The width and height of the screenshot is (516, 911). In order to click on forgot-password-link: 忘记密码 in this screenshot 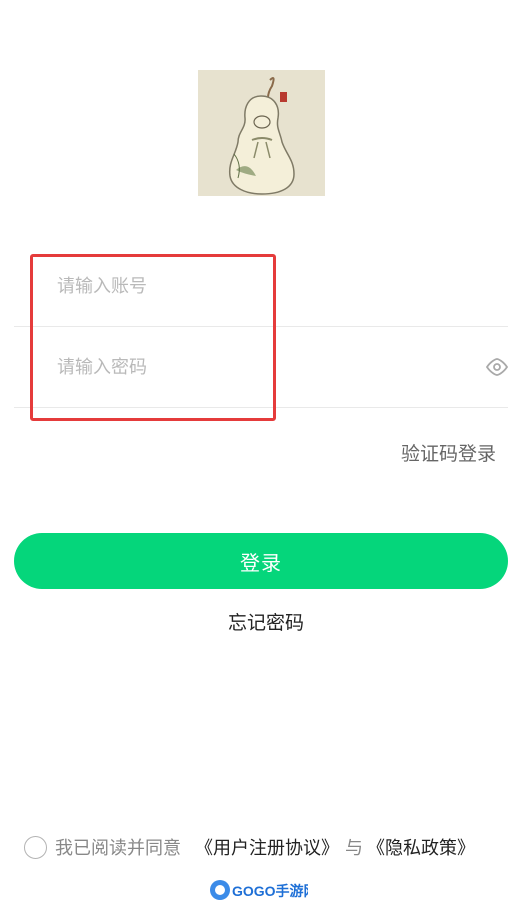, I will do `click(258, 621)`.